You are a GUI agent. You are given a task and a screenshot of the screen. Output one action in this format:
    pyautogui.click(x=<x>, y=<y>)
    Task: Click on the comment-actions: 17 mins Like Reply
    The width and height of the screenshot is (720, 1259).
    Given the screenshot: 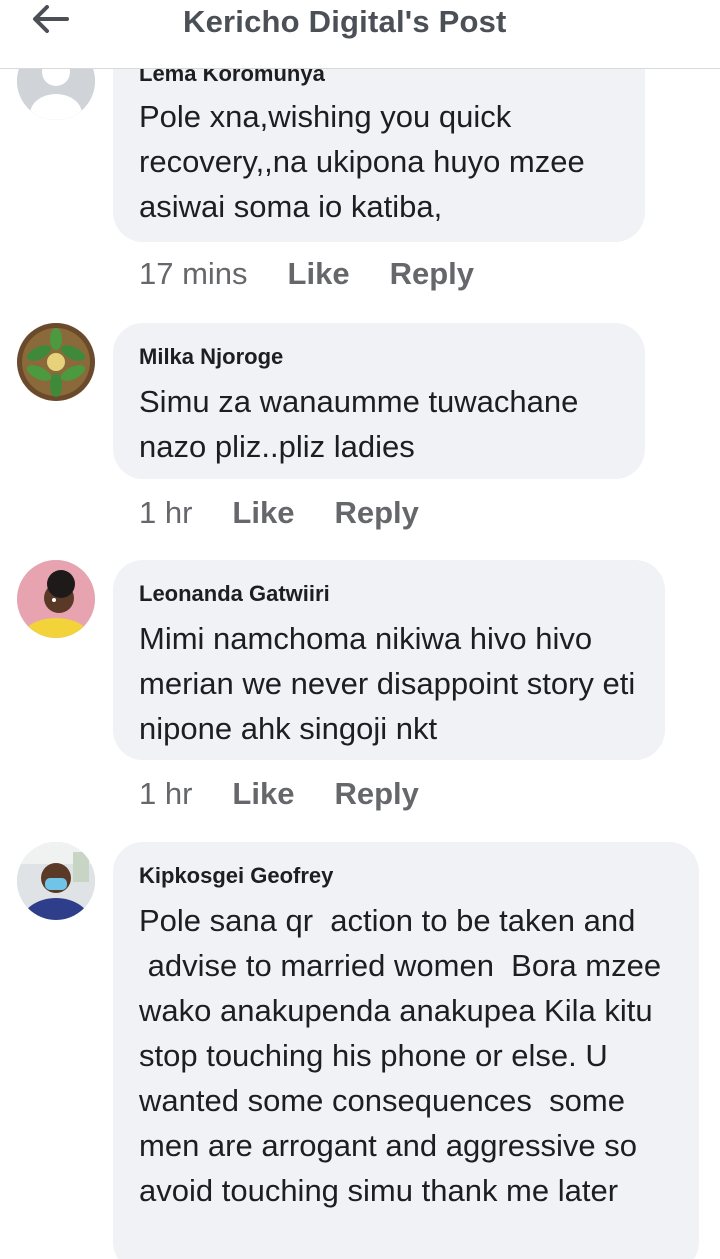 What is the action you would take?
    pyautogui.click(x=306, y=274)
    